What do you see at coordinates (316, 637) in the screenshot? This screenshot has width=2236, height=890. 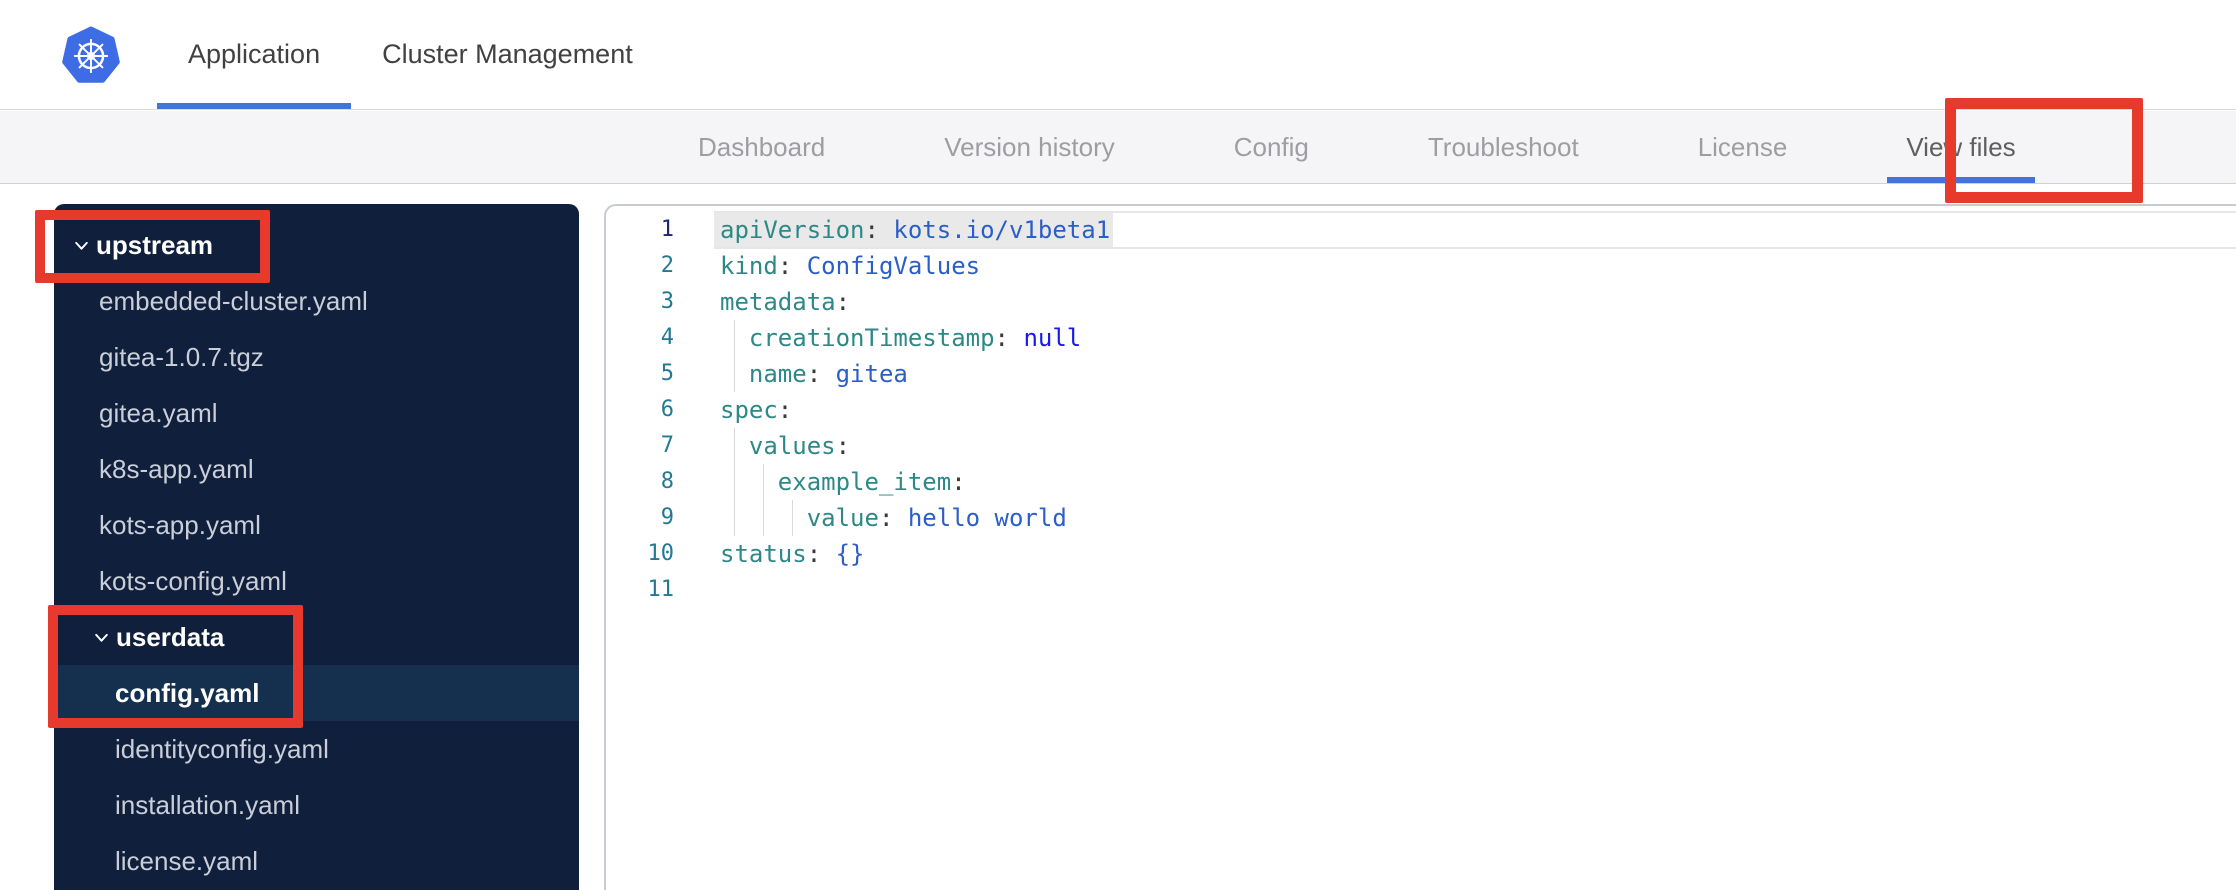 I see `tree-folder-userdata: userdata` at bounding box center [316, 637].